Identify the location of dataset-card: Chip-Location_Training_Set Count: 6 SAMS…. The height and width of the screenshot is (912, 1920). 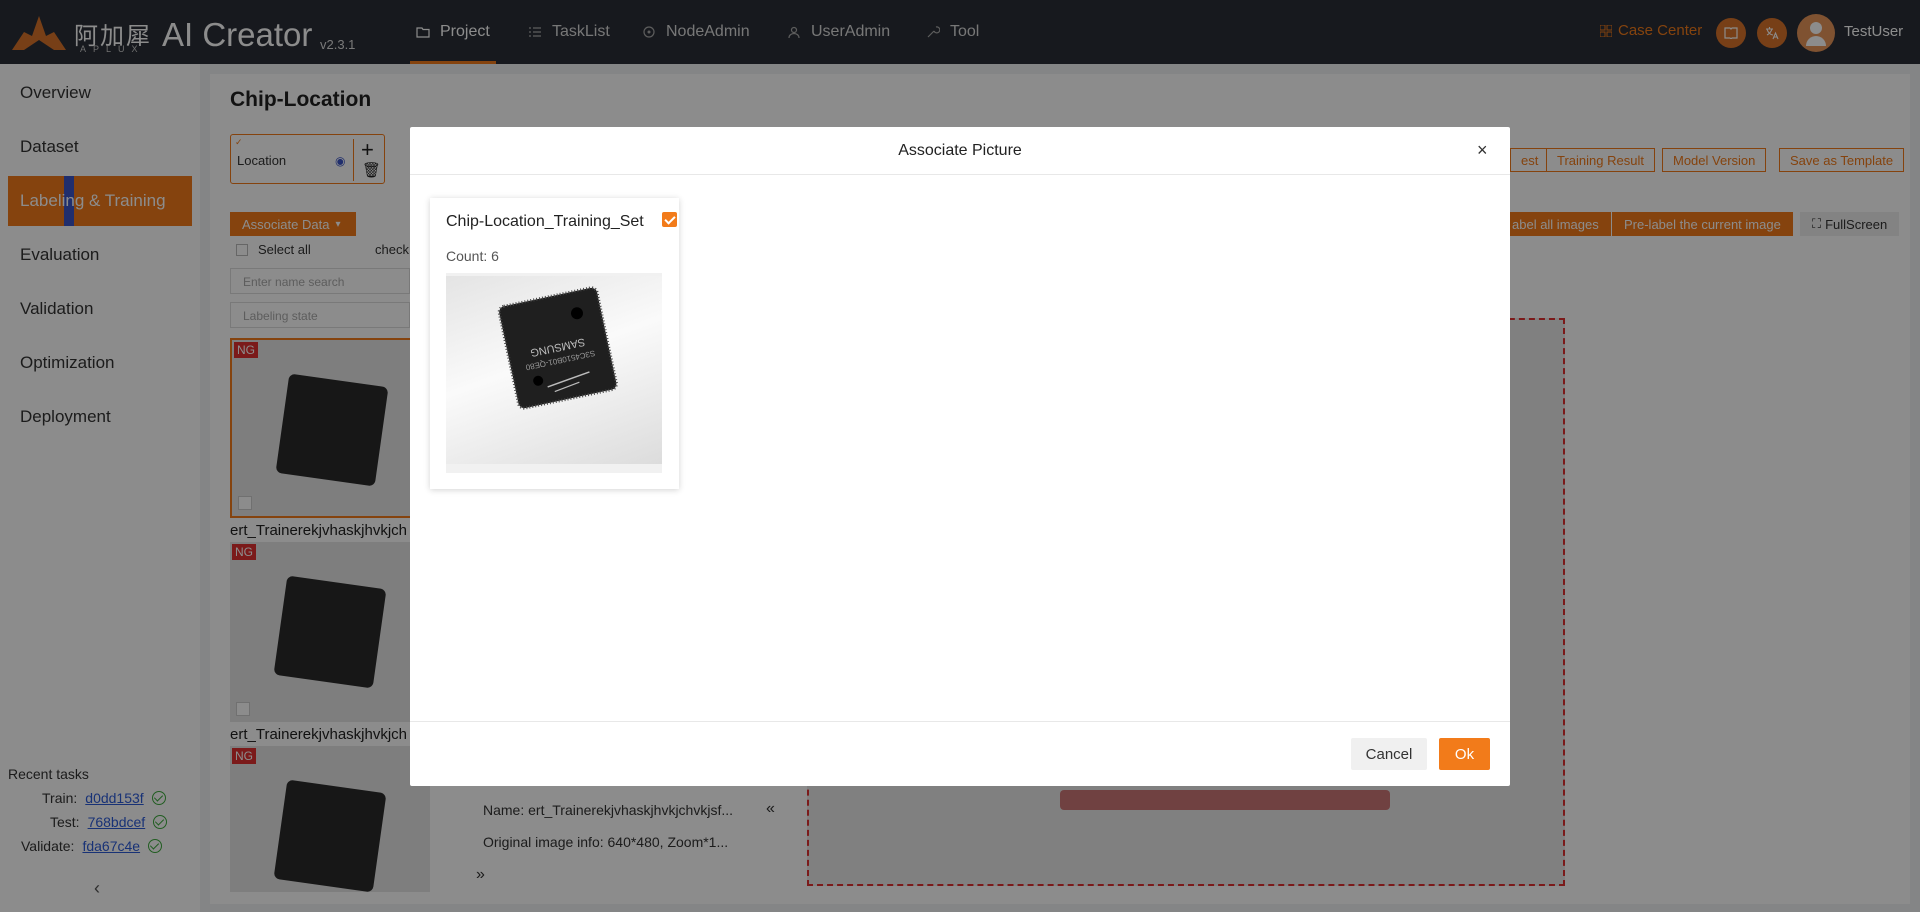
(554, 343).